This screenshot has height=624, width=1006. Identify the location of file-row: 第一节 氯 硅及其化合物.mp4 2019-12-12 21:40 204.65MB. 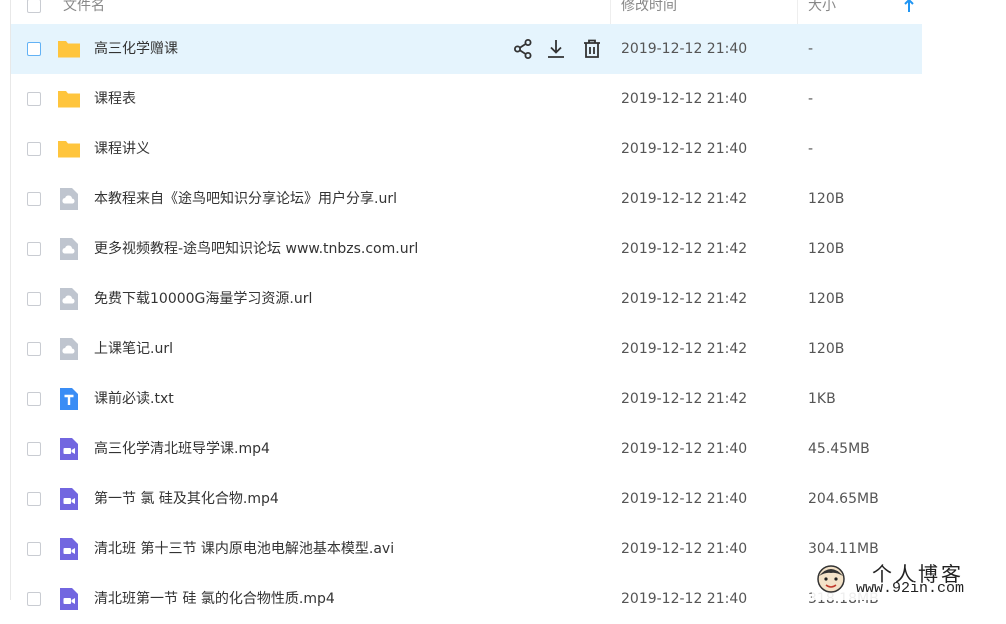
(466, 499).